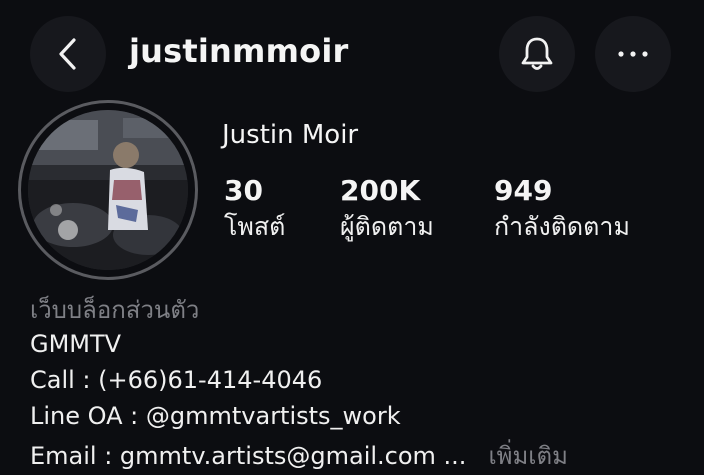 This screenshot has height=475, width=704. I want to click on profile-avatar, so click(108, 190).